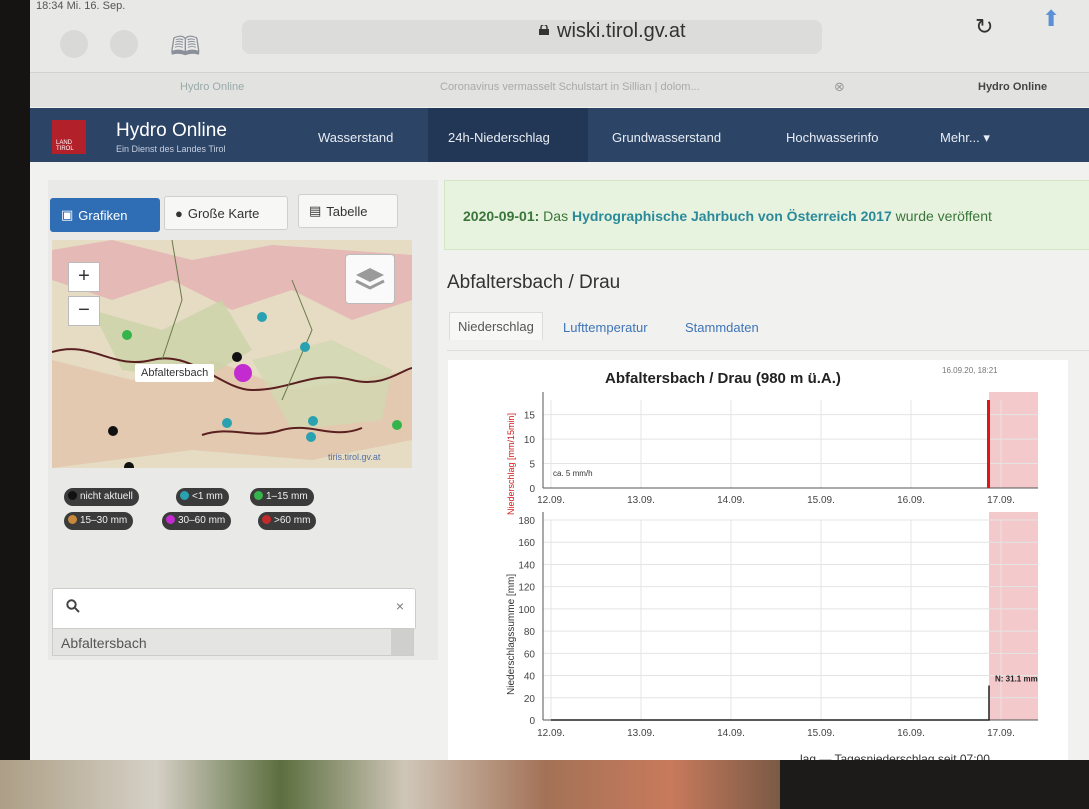  Describe the element at coordinates (530, 699) in the screenshot. I see `y-tick-label: 20` at that location.